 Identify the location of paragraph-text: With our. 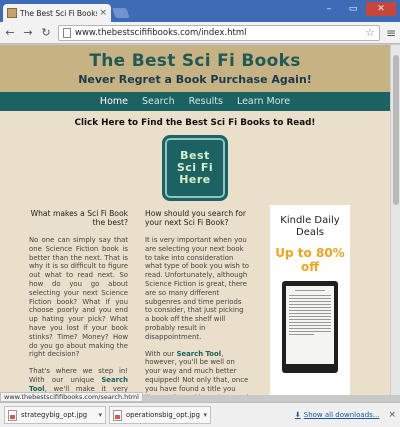
(161, 353).